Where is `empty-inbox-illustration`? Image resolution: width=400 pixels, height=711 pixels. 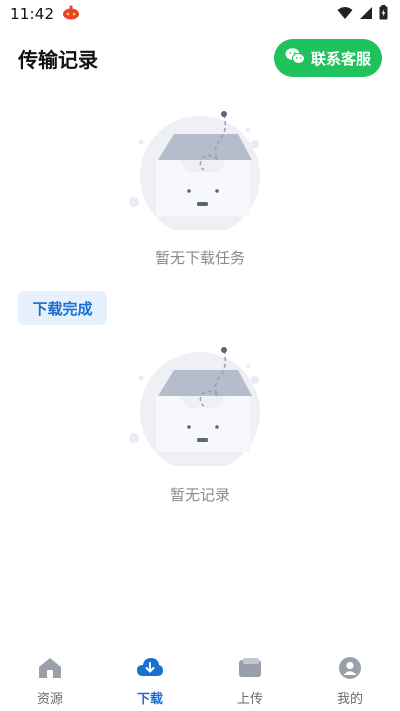
empty-inbox-illustration is located at coordinates (198, 173).